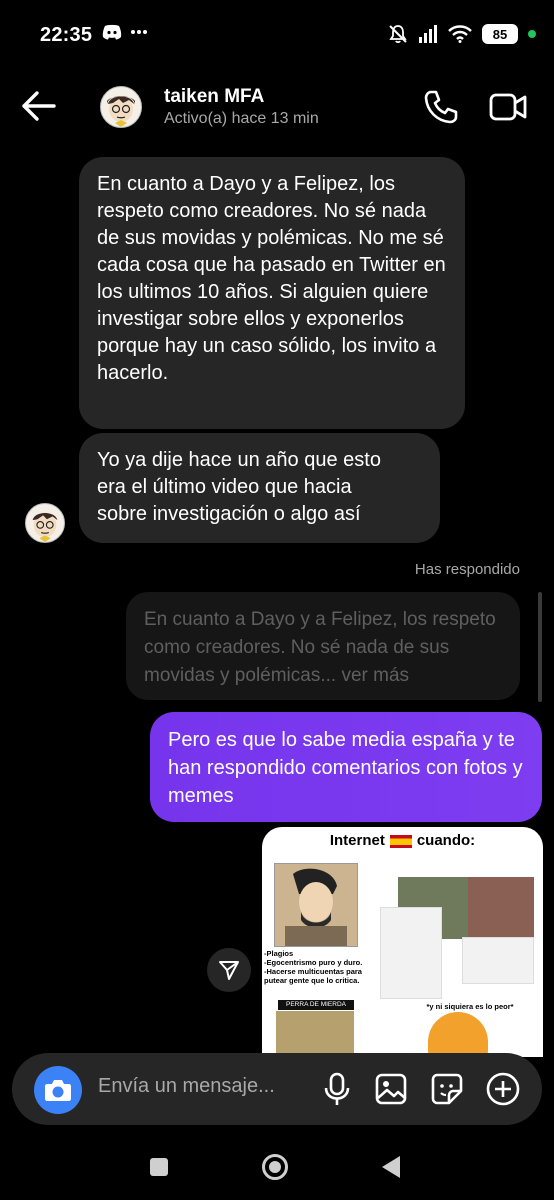 Image resolution: width=554 pixels, height=1200 pixels. I want to click on status-system-icons: 85, so click(462, 34).